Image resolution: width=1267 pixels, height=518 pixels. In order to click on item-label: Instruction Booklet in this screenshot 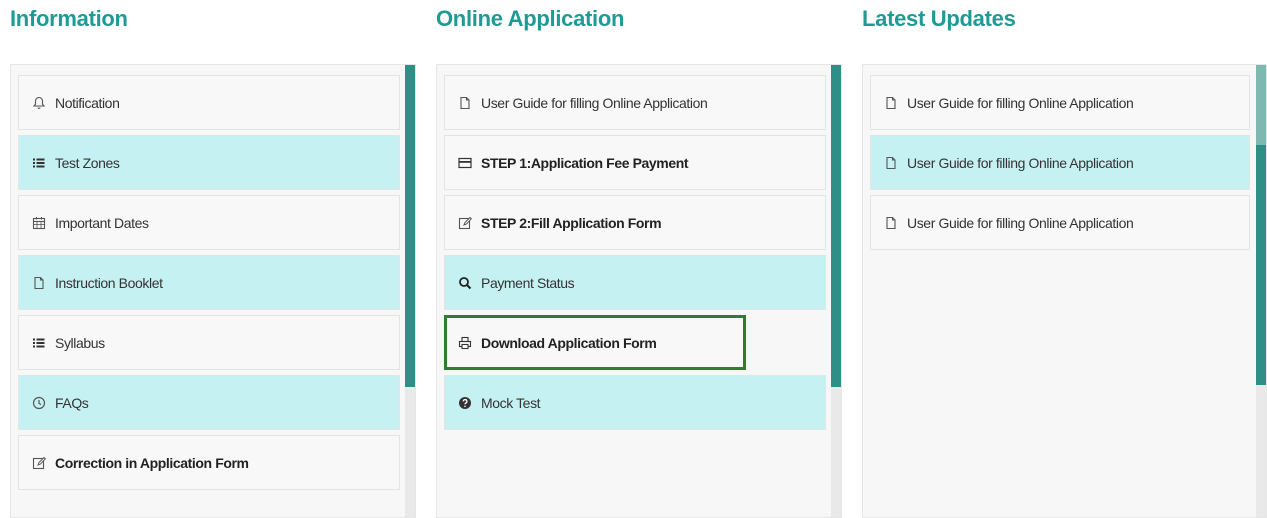, I will do `click(109, 282)`.